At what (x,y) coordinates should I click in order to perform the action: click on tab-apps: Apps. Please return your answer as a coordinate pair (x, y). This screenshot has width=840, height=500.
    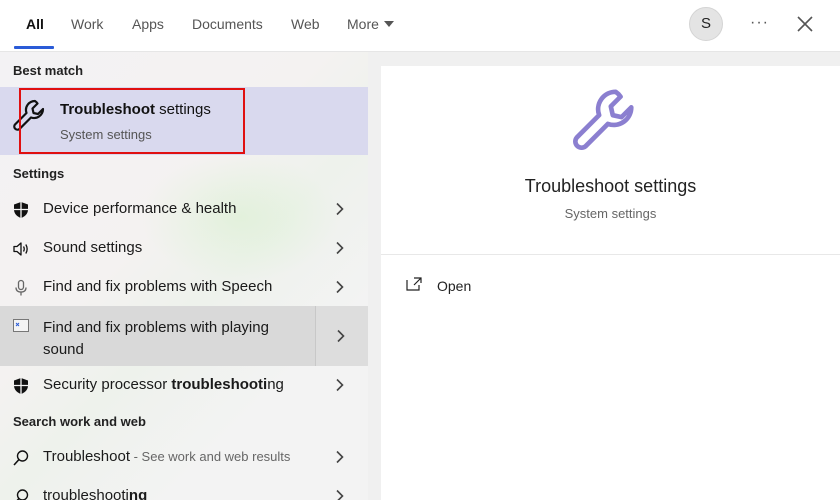
    Looking at the image, I should click on (148, 26).